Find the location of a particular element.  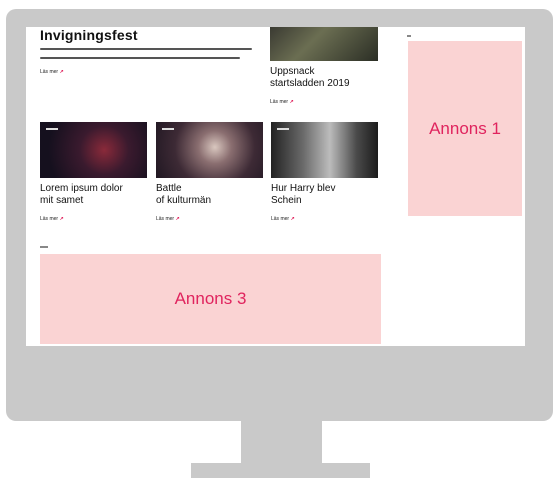

article-title: Lorem ipsum dolor mit samet is located at coordinates (81, 195).